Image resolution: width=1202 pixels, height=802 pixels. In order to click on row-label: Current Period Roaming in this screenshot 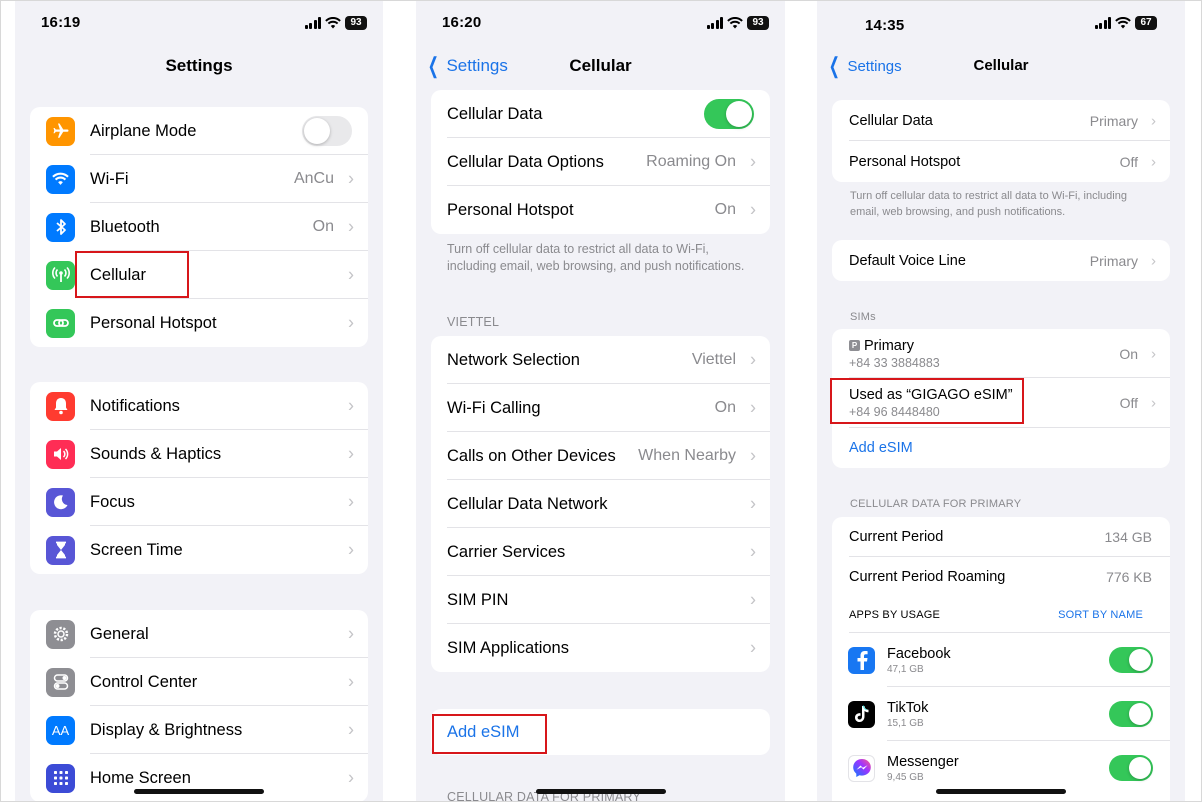, I will do `click(927, 577)`.